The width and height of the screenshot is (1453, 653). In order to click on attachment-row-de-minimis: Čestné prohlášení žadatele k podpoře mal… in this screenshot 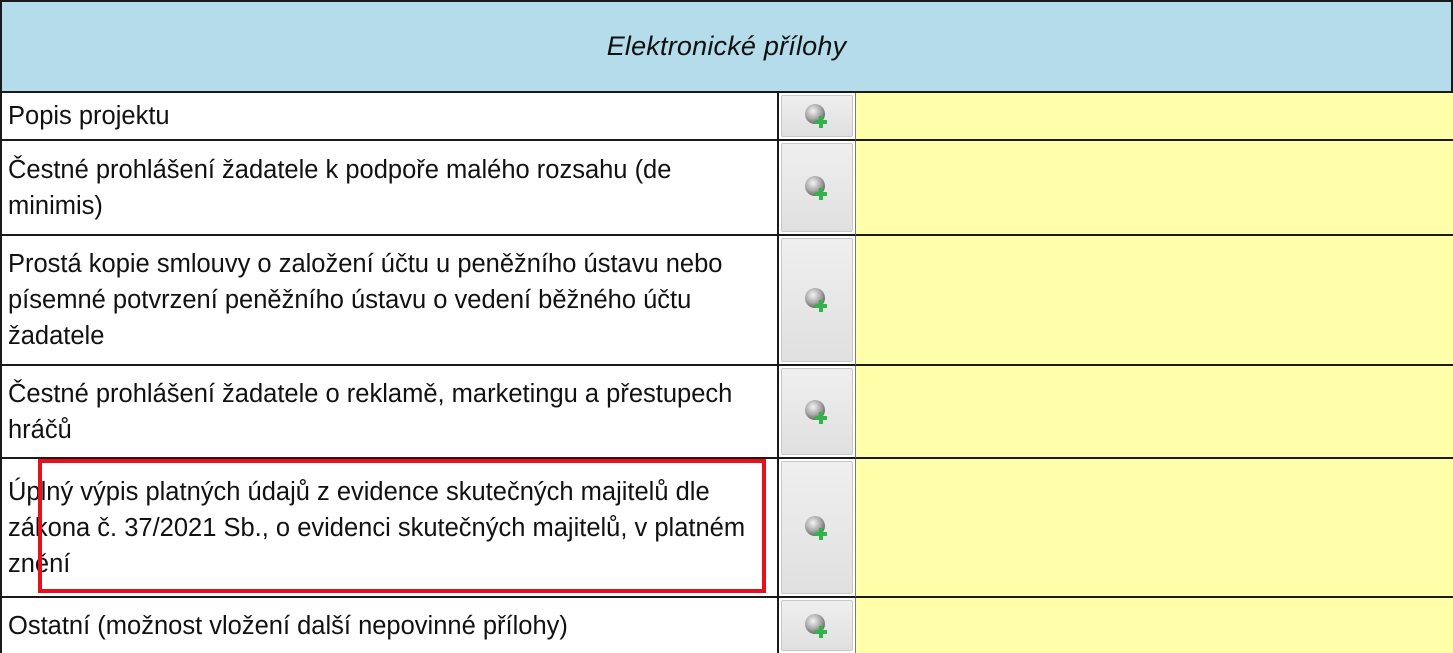, I will do `click(726, 188)`.